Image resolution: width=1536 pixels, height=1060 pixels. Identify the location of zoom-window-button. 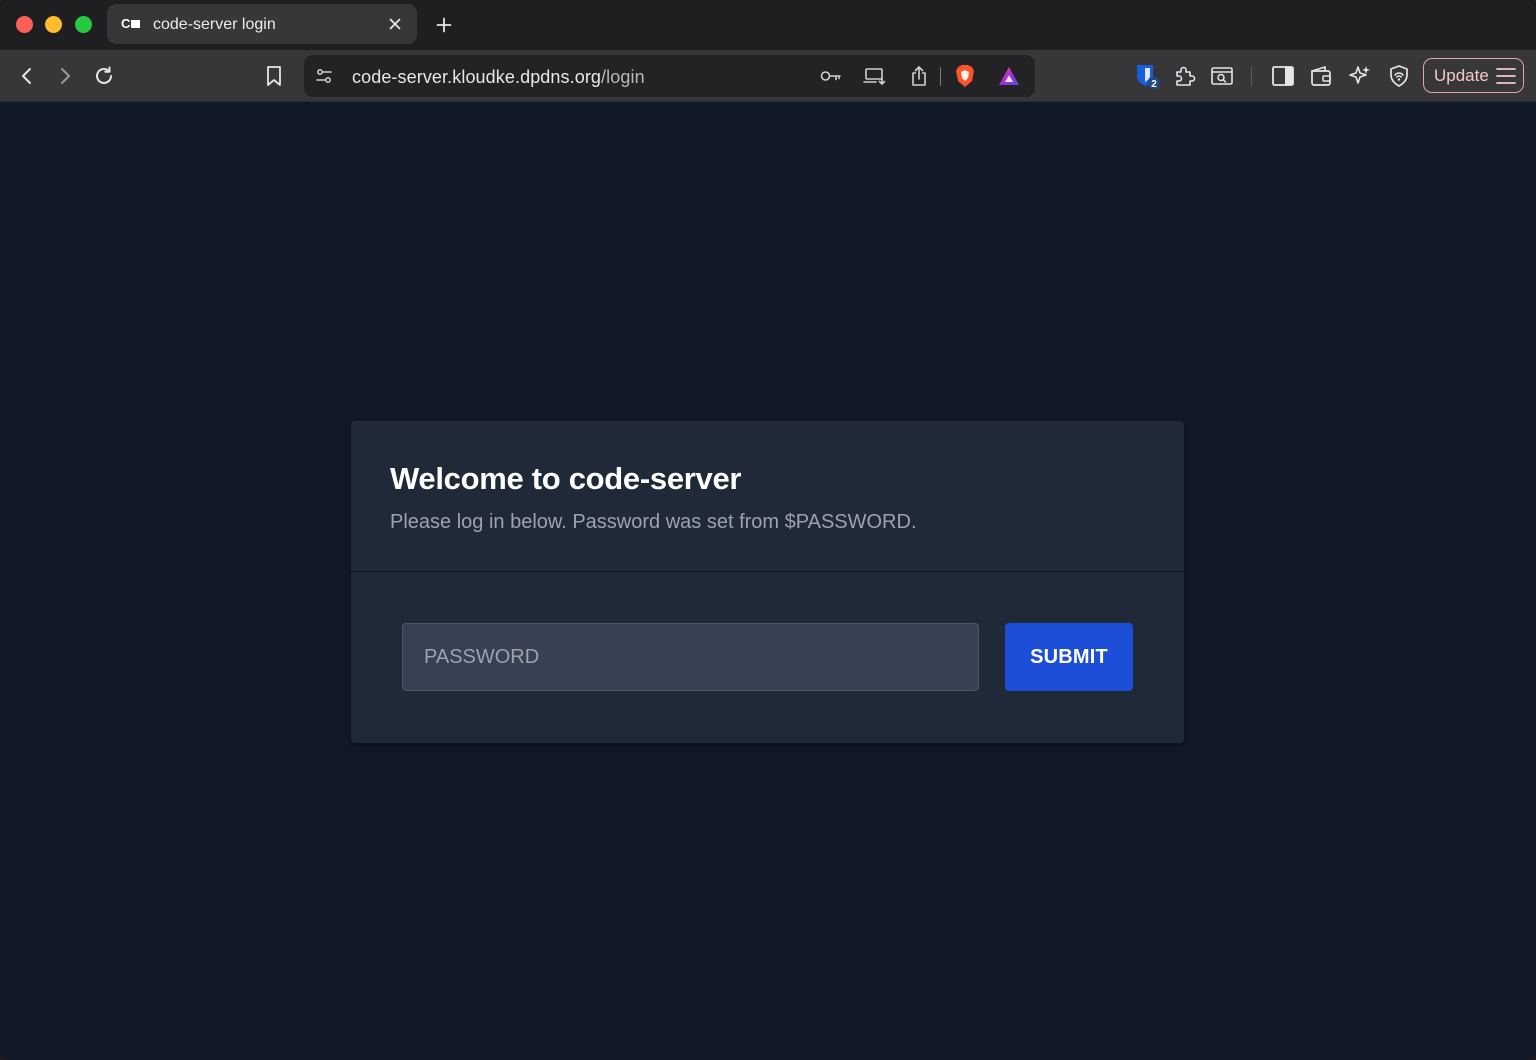
(83, 24).